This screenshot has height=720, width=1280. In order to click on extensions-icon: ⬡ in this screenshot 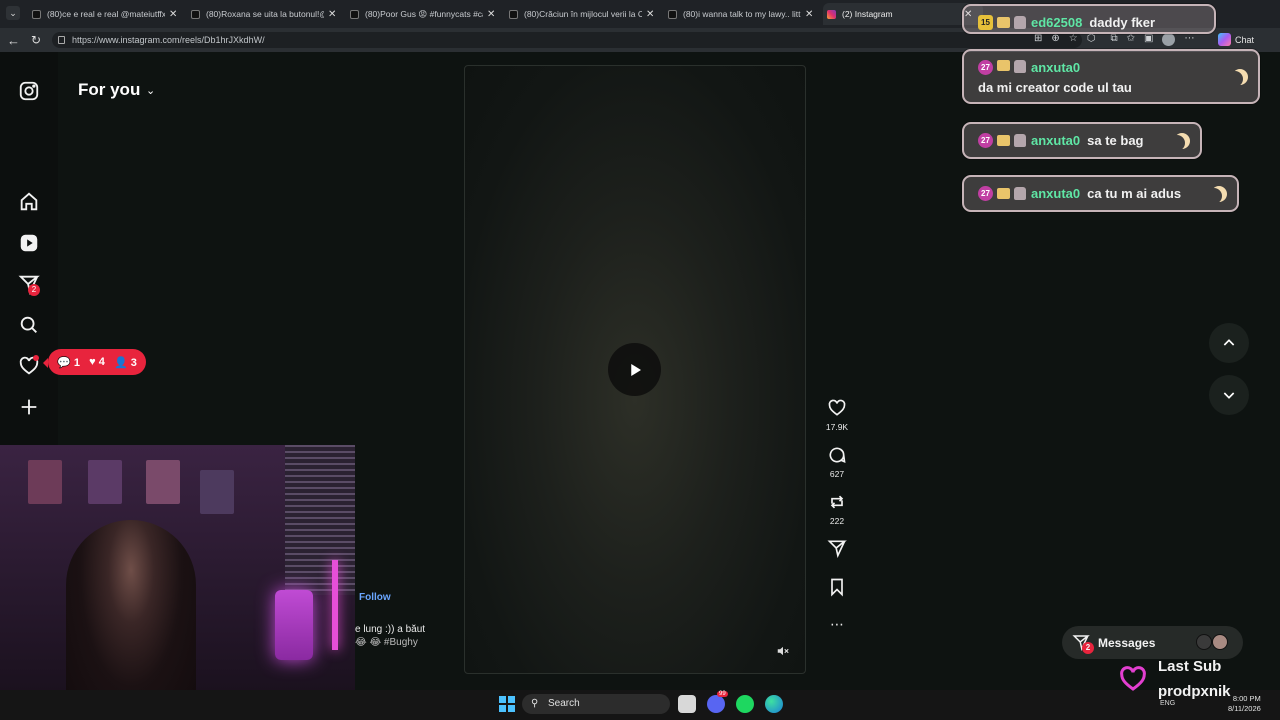, I will do `click(1091, 39)`.